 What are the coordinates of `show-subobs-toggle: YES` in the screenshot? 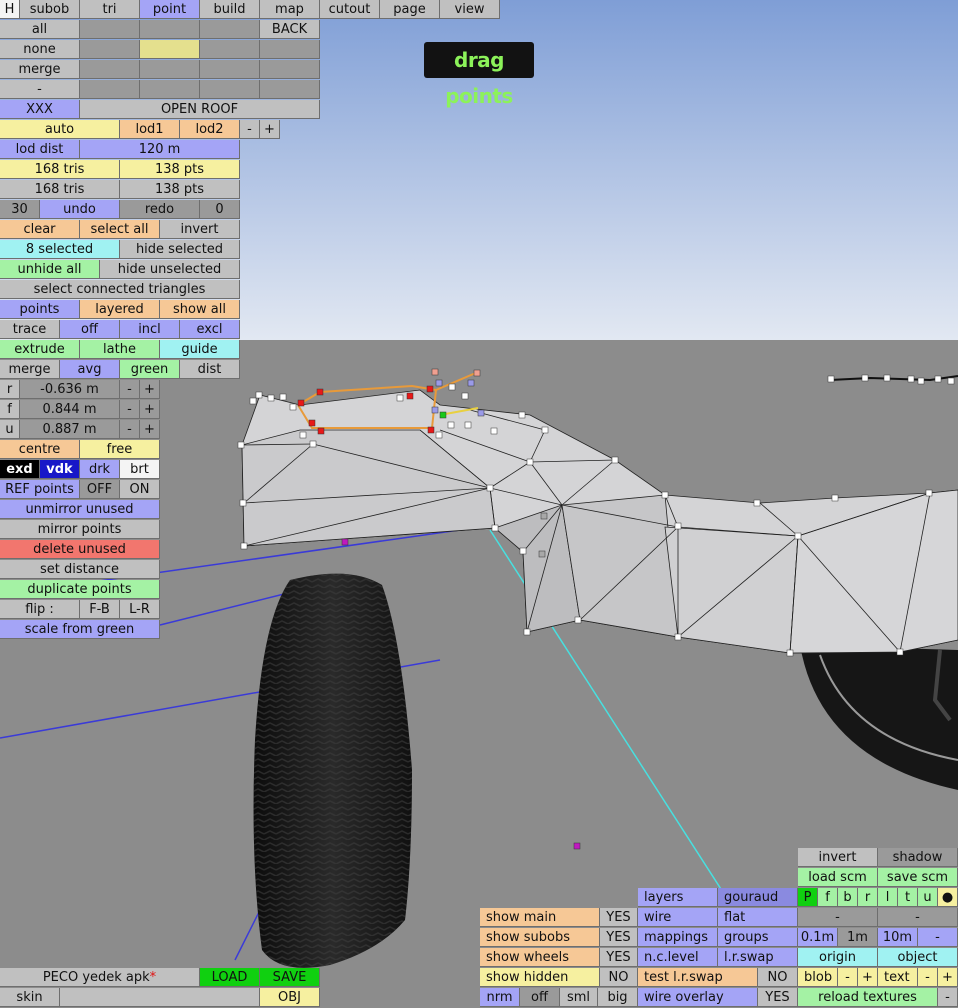 It's located at (619, 937).